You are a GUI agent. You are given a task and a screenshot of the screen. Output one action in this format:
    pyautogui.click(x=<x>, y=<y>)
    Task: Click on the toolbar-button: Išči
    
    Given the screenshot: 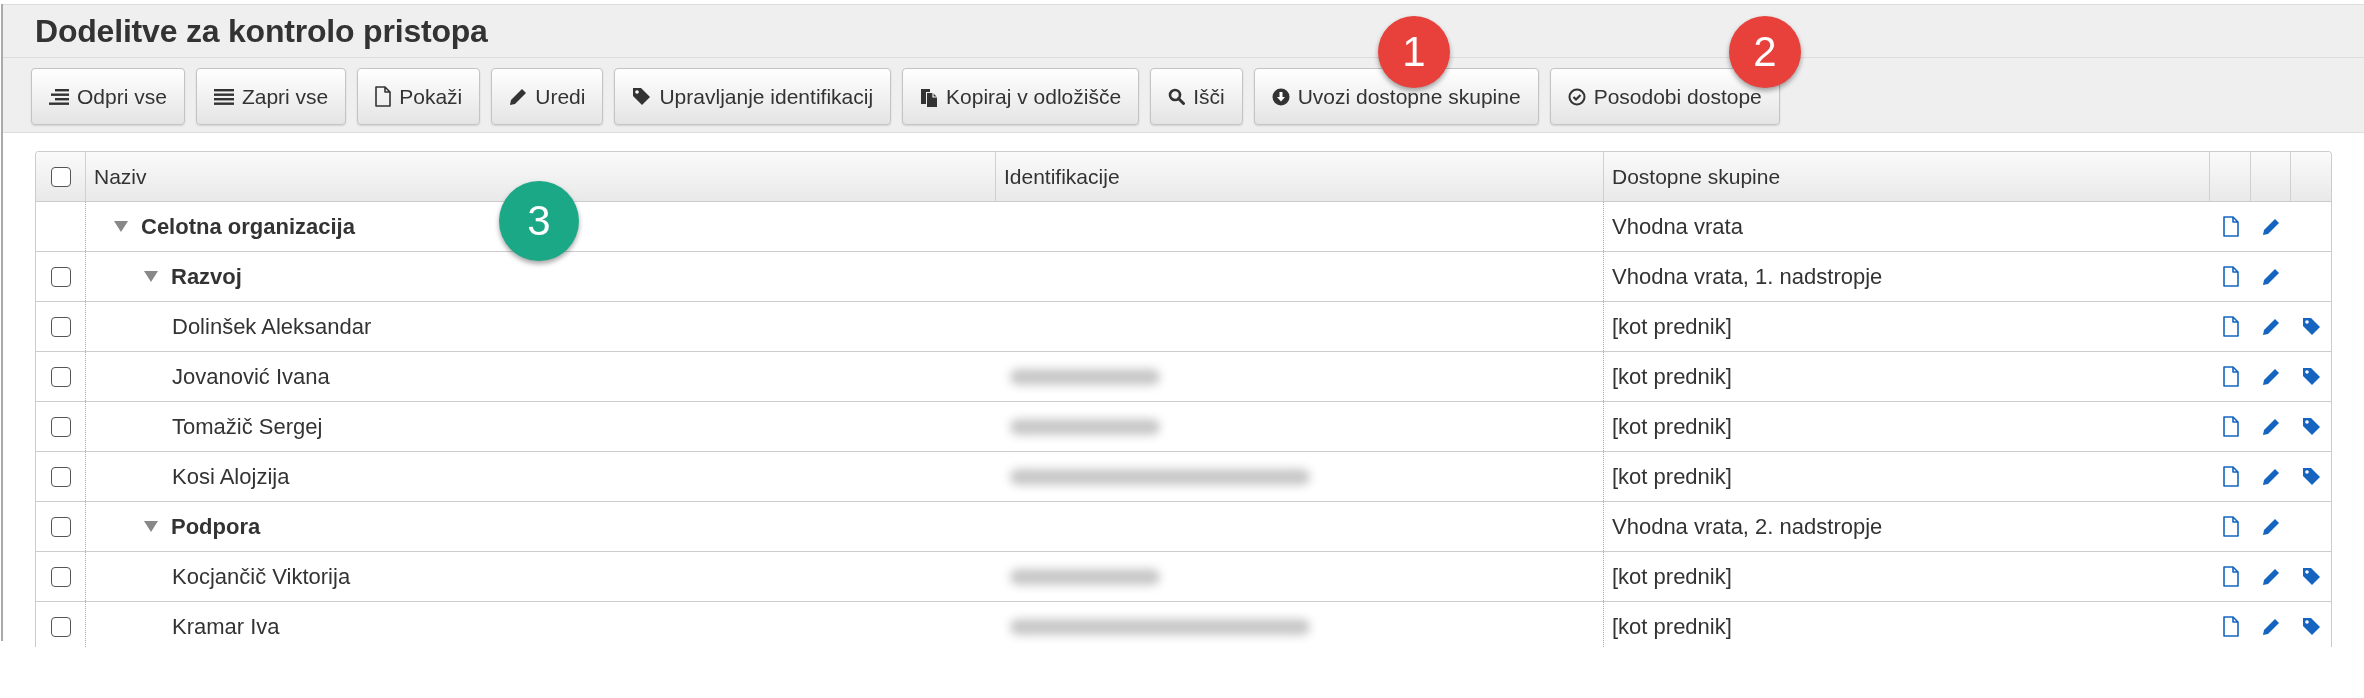 What is the action you would take?
    pyautogui.click(x=1196, y=96)
    